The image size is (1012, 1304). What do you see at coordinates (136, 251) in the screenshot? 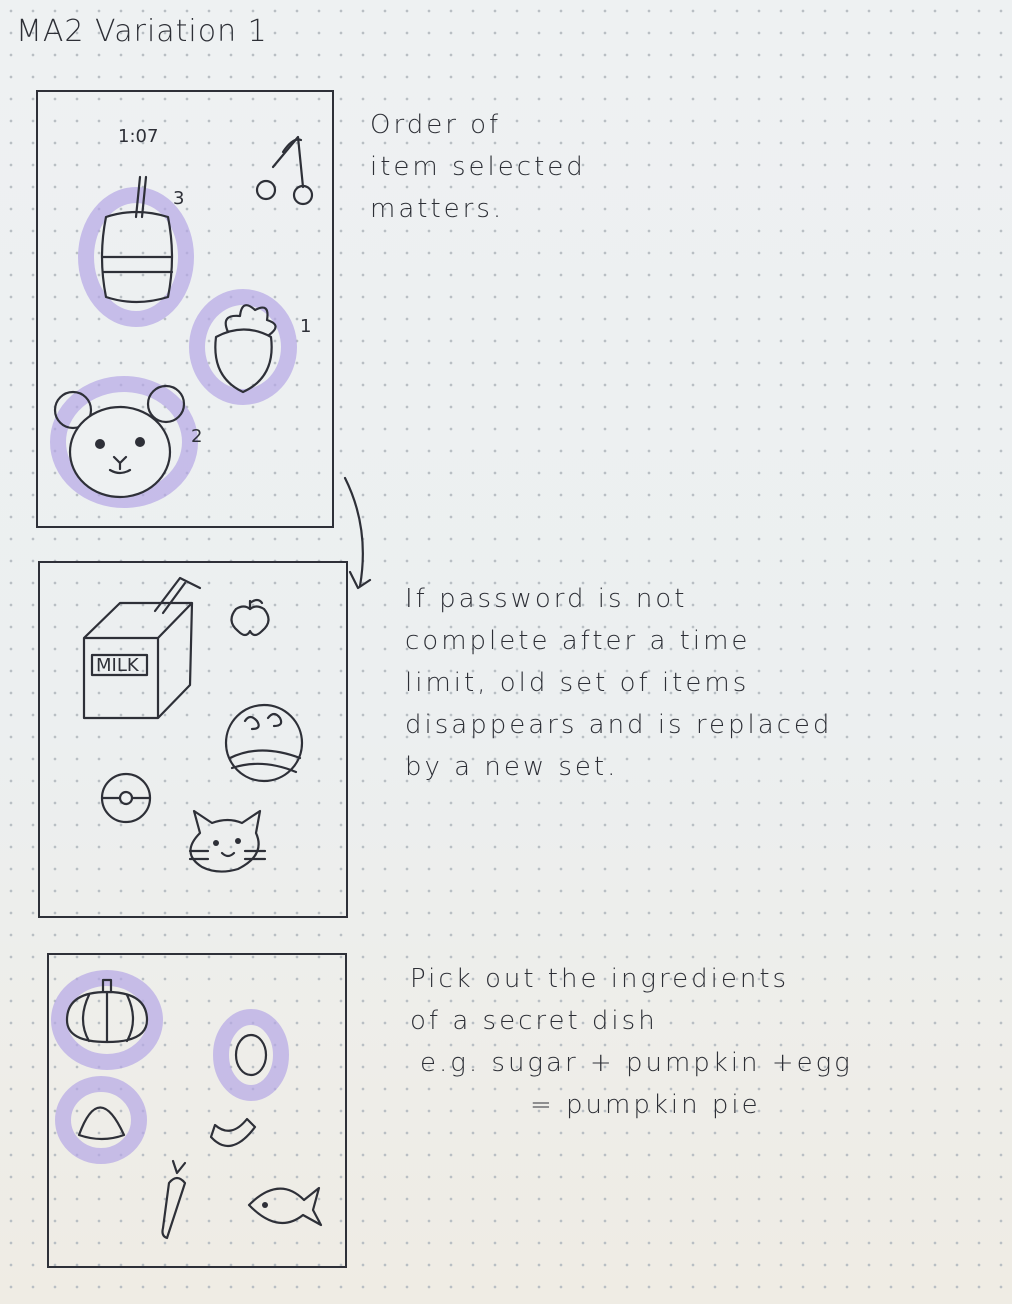
I see `drink-jar-icon` at bounding box center [136, 251].